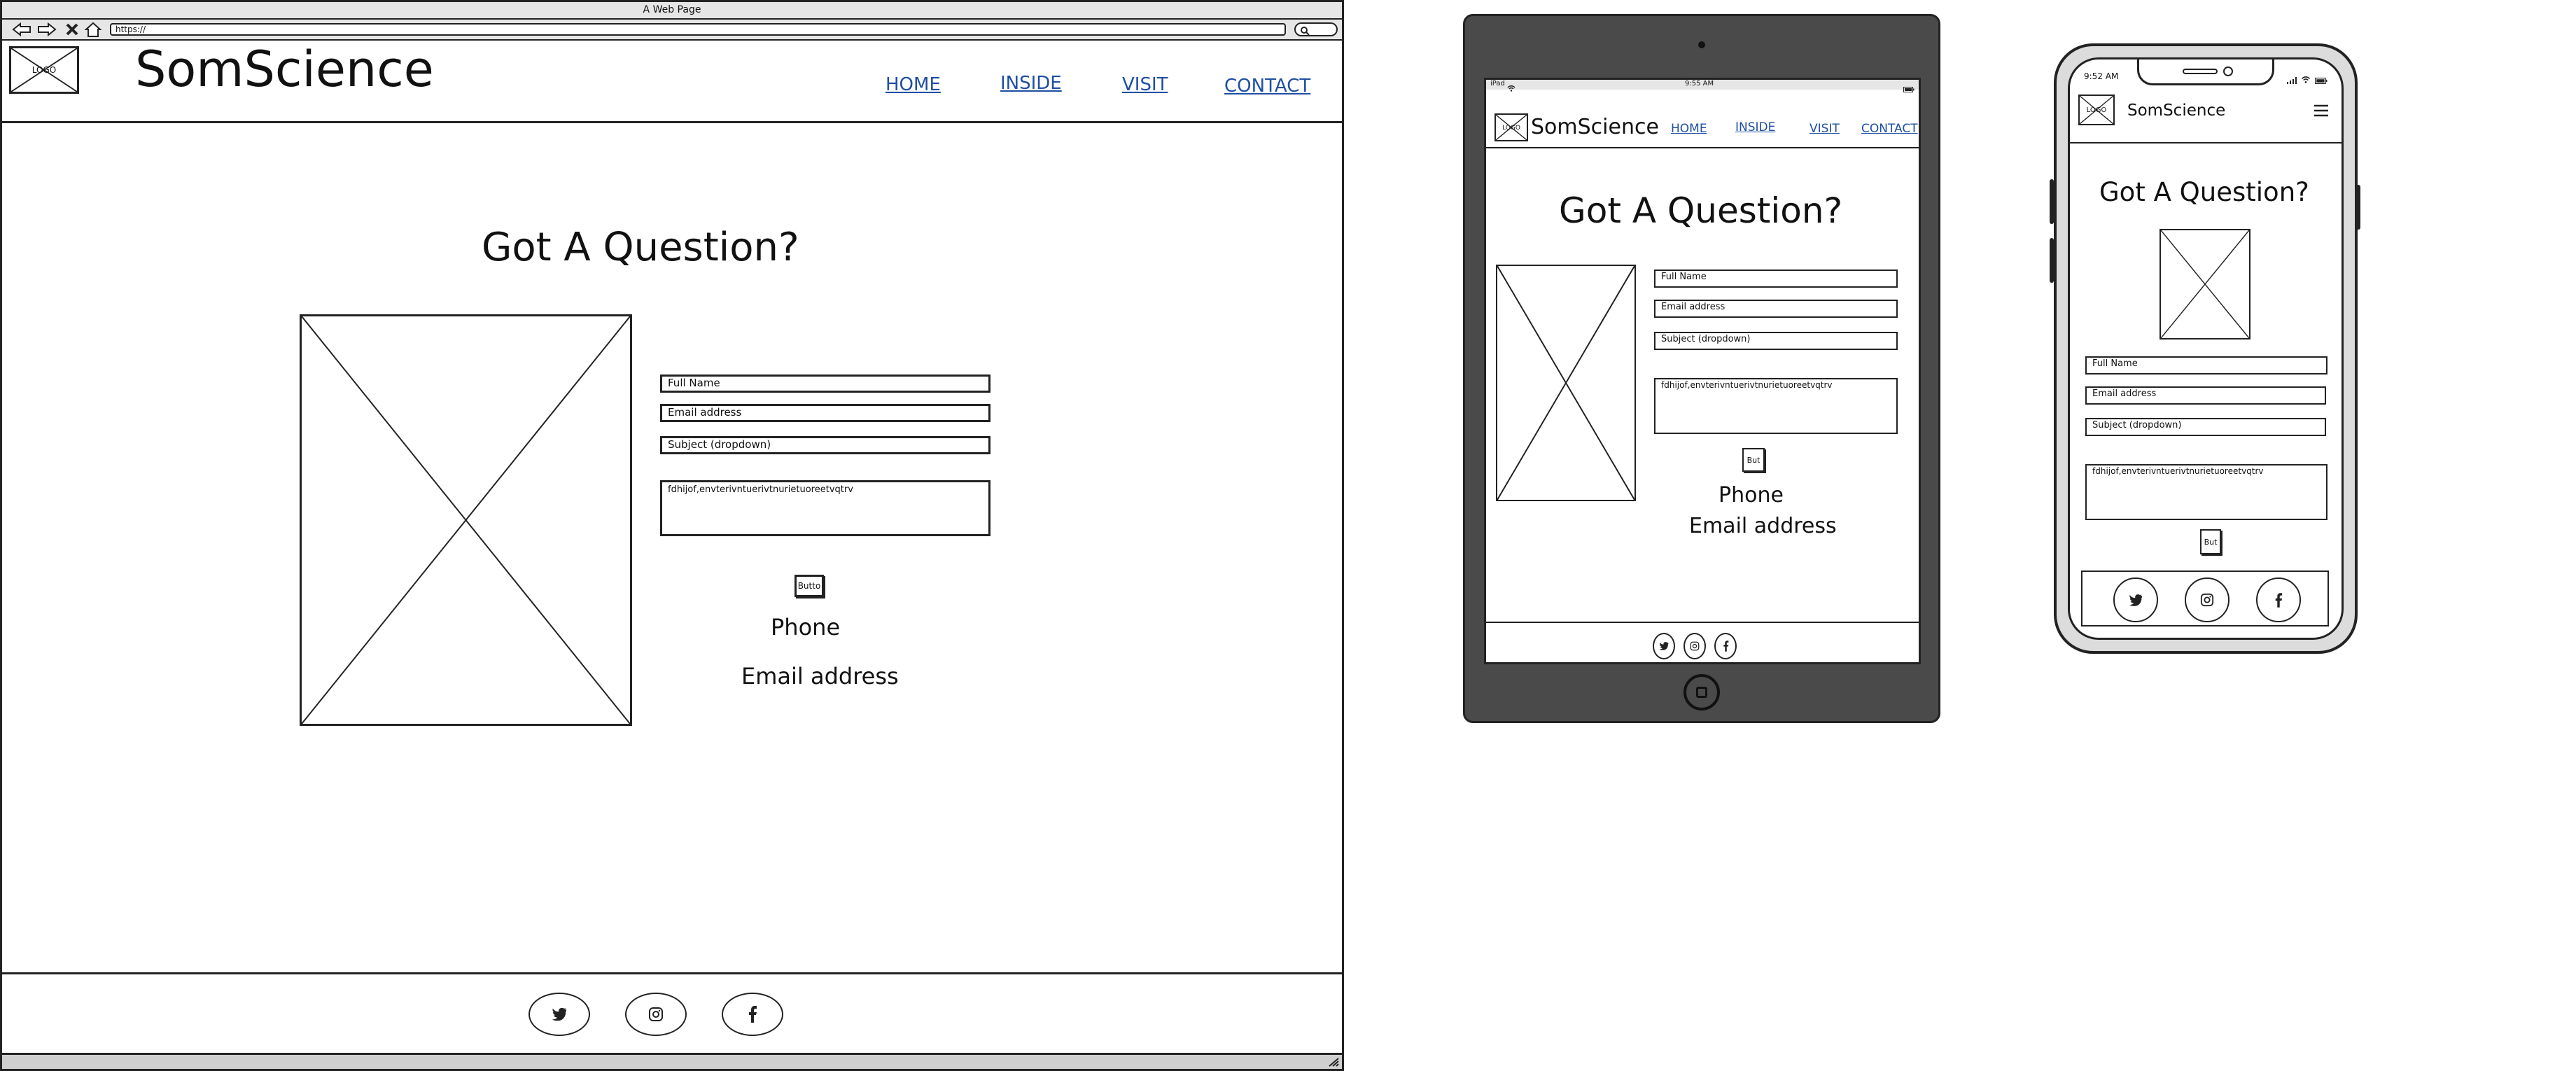  I want to click on twitter-icon, so click(559, 1014).